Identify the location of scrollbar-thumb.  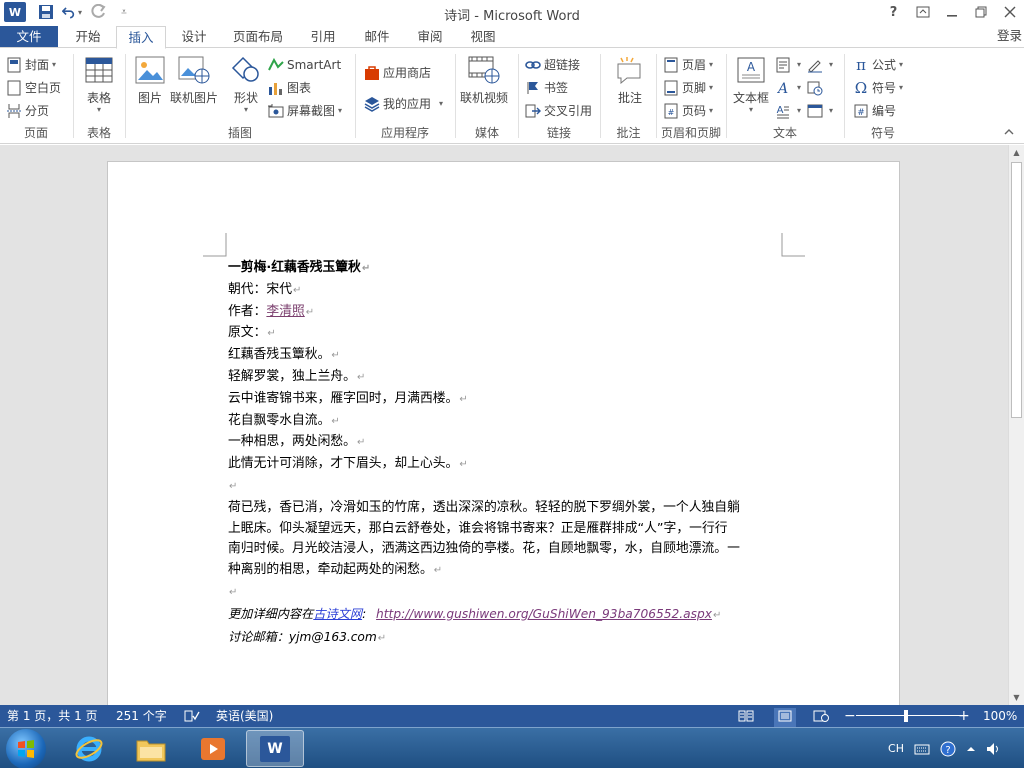
(1016, 290).